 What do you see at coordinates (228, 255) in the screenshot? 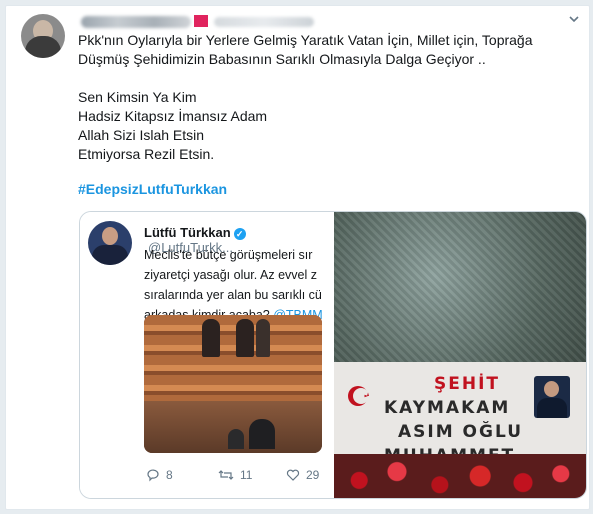
I see `quoted-text-line: Meclis'te bütçe görüşmeleri sır` at bounding box center [228, 255].